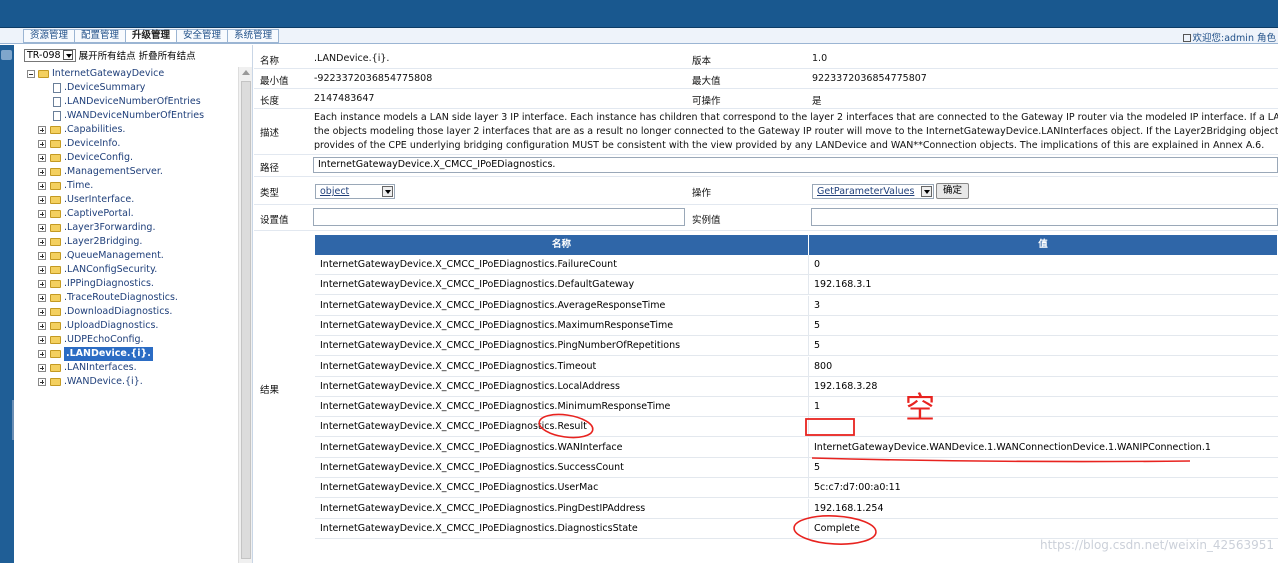 The height and width of the screenshot is (563, 1278). What do you see at coordinates (31, 74) in the screenshot?
I see `collapse-icon` at bounding box center [31, 74].